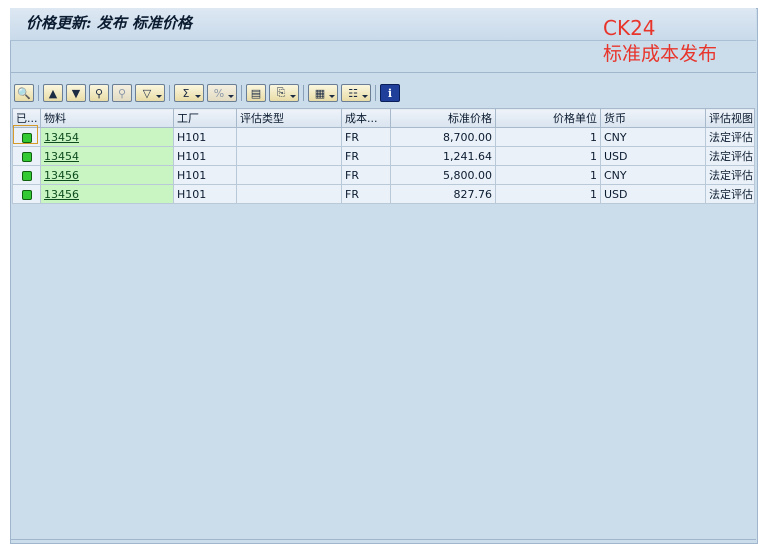 Image resolution: width=759 pixels, height=545 pixels. Describe the element at coordinates (219, 93) in the screenshot. I see `subtotal-icon: %` at that location.